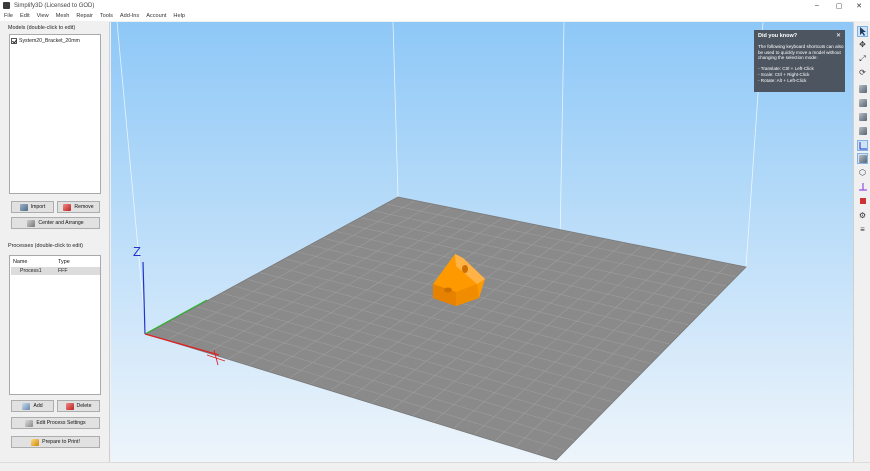 The height and width of the screenshot is (471, 870). What do you see at coordinates (42, 28) in the screenshot?
I see `models-section-label: Models (double-click to edit)` at bounding box center [42, 28].